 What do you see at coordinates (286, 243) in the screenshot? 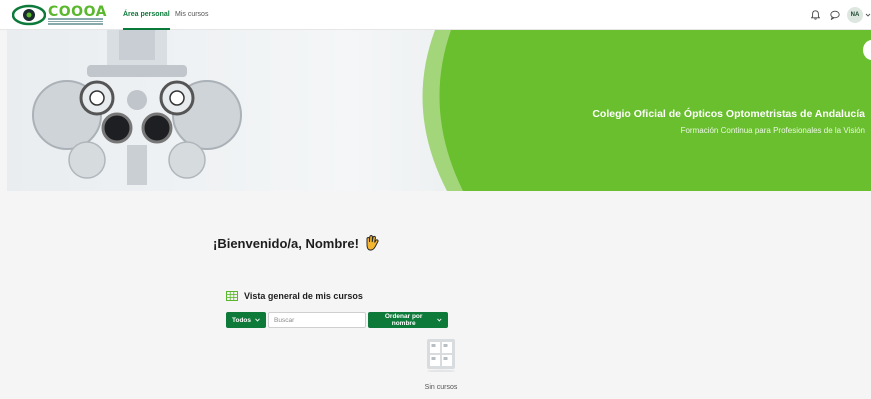
I see `welcome-text: ¡Bienvenido/a, Nombre!` at bounding box center [286, 243].